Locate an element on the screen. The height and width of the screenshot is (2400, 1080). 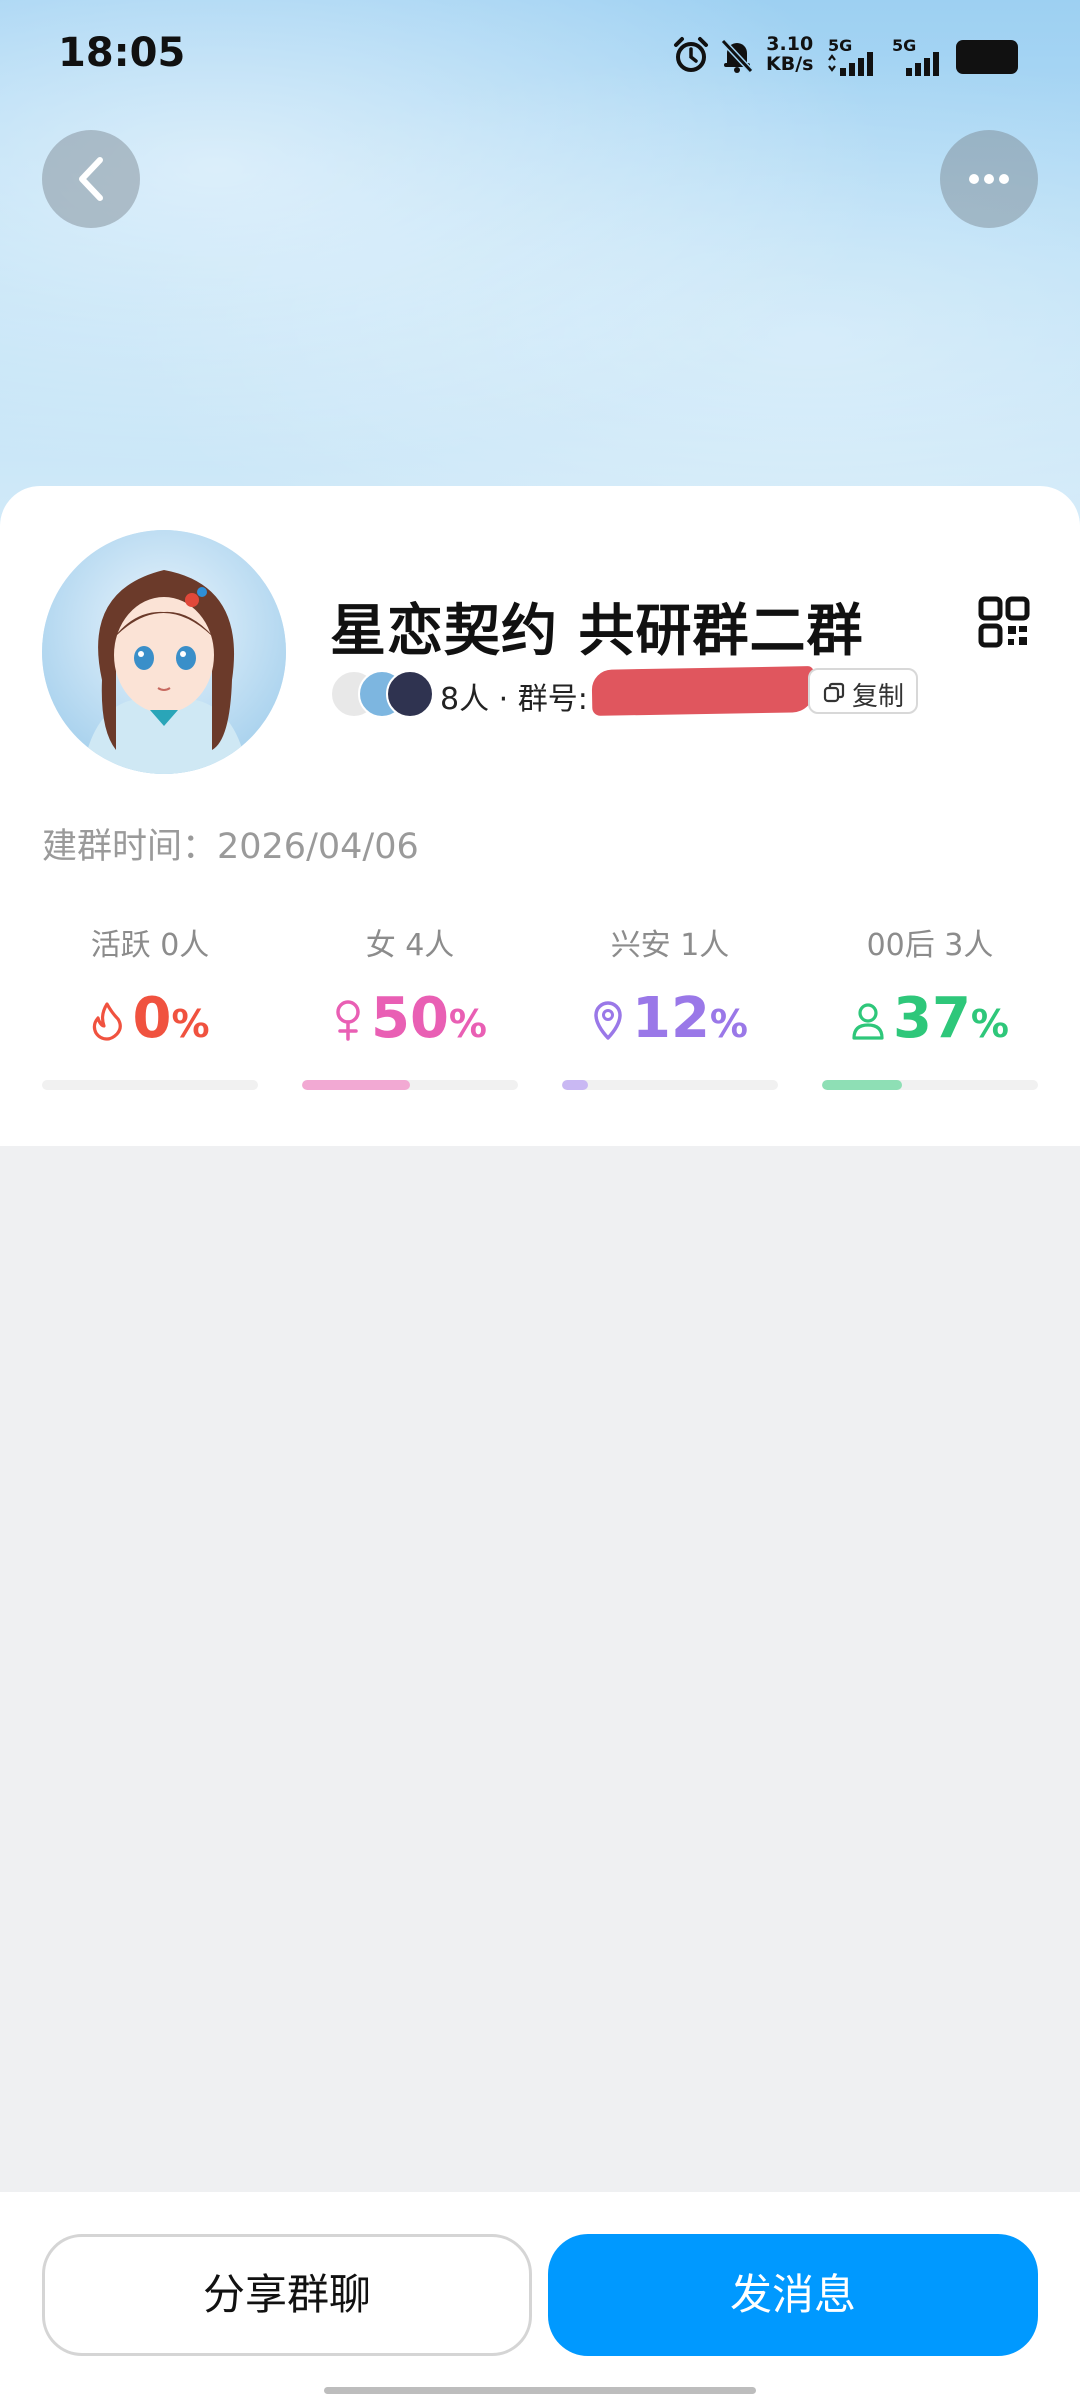
stat-value: 50% is located at coordinates (410, 1018).